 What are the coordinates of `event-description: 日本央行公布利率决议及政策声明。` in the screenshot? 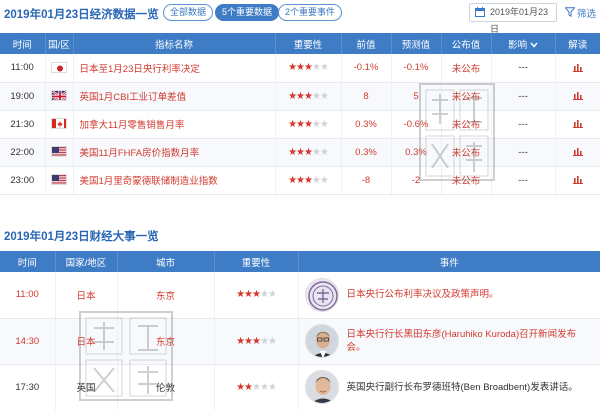 It's located at (422, 295).